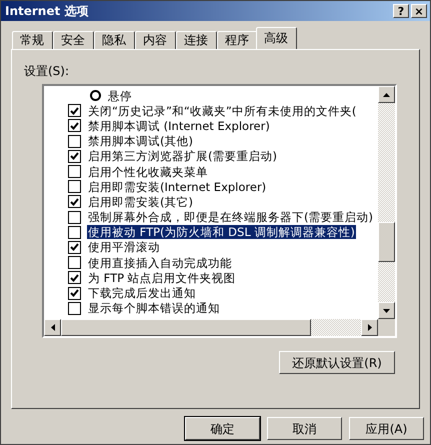 The width and height of the screenshot is (431, 445). Describe the element at coordinates (47, 11) in the screenshot. I see `window-title: Internet 选项` at that location.